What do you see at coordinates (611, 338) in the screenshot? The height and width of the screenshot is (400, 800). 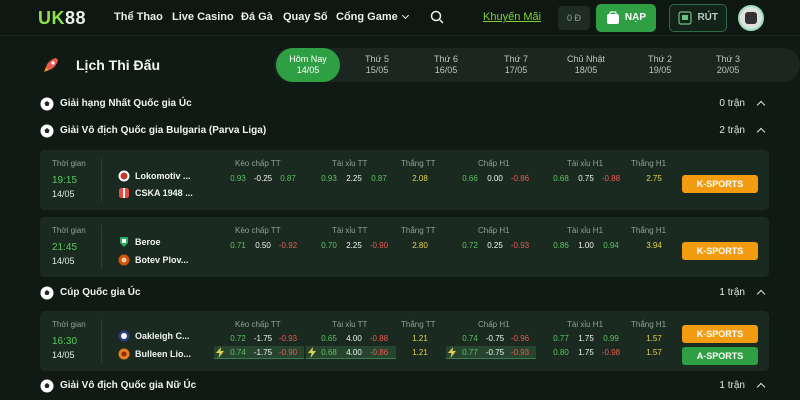 I see `odds-cell: 0.99` at bounding box center [611, 338].